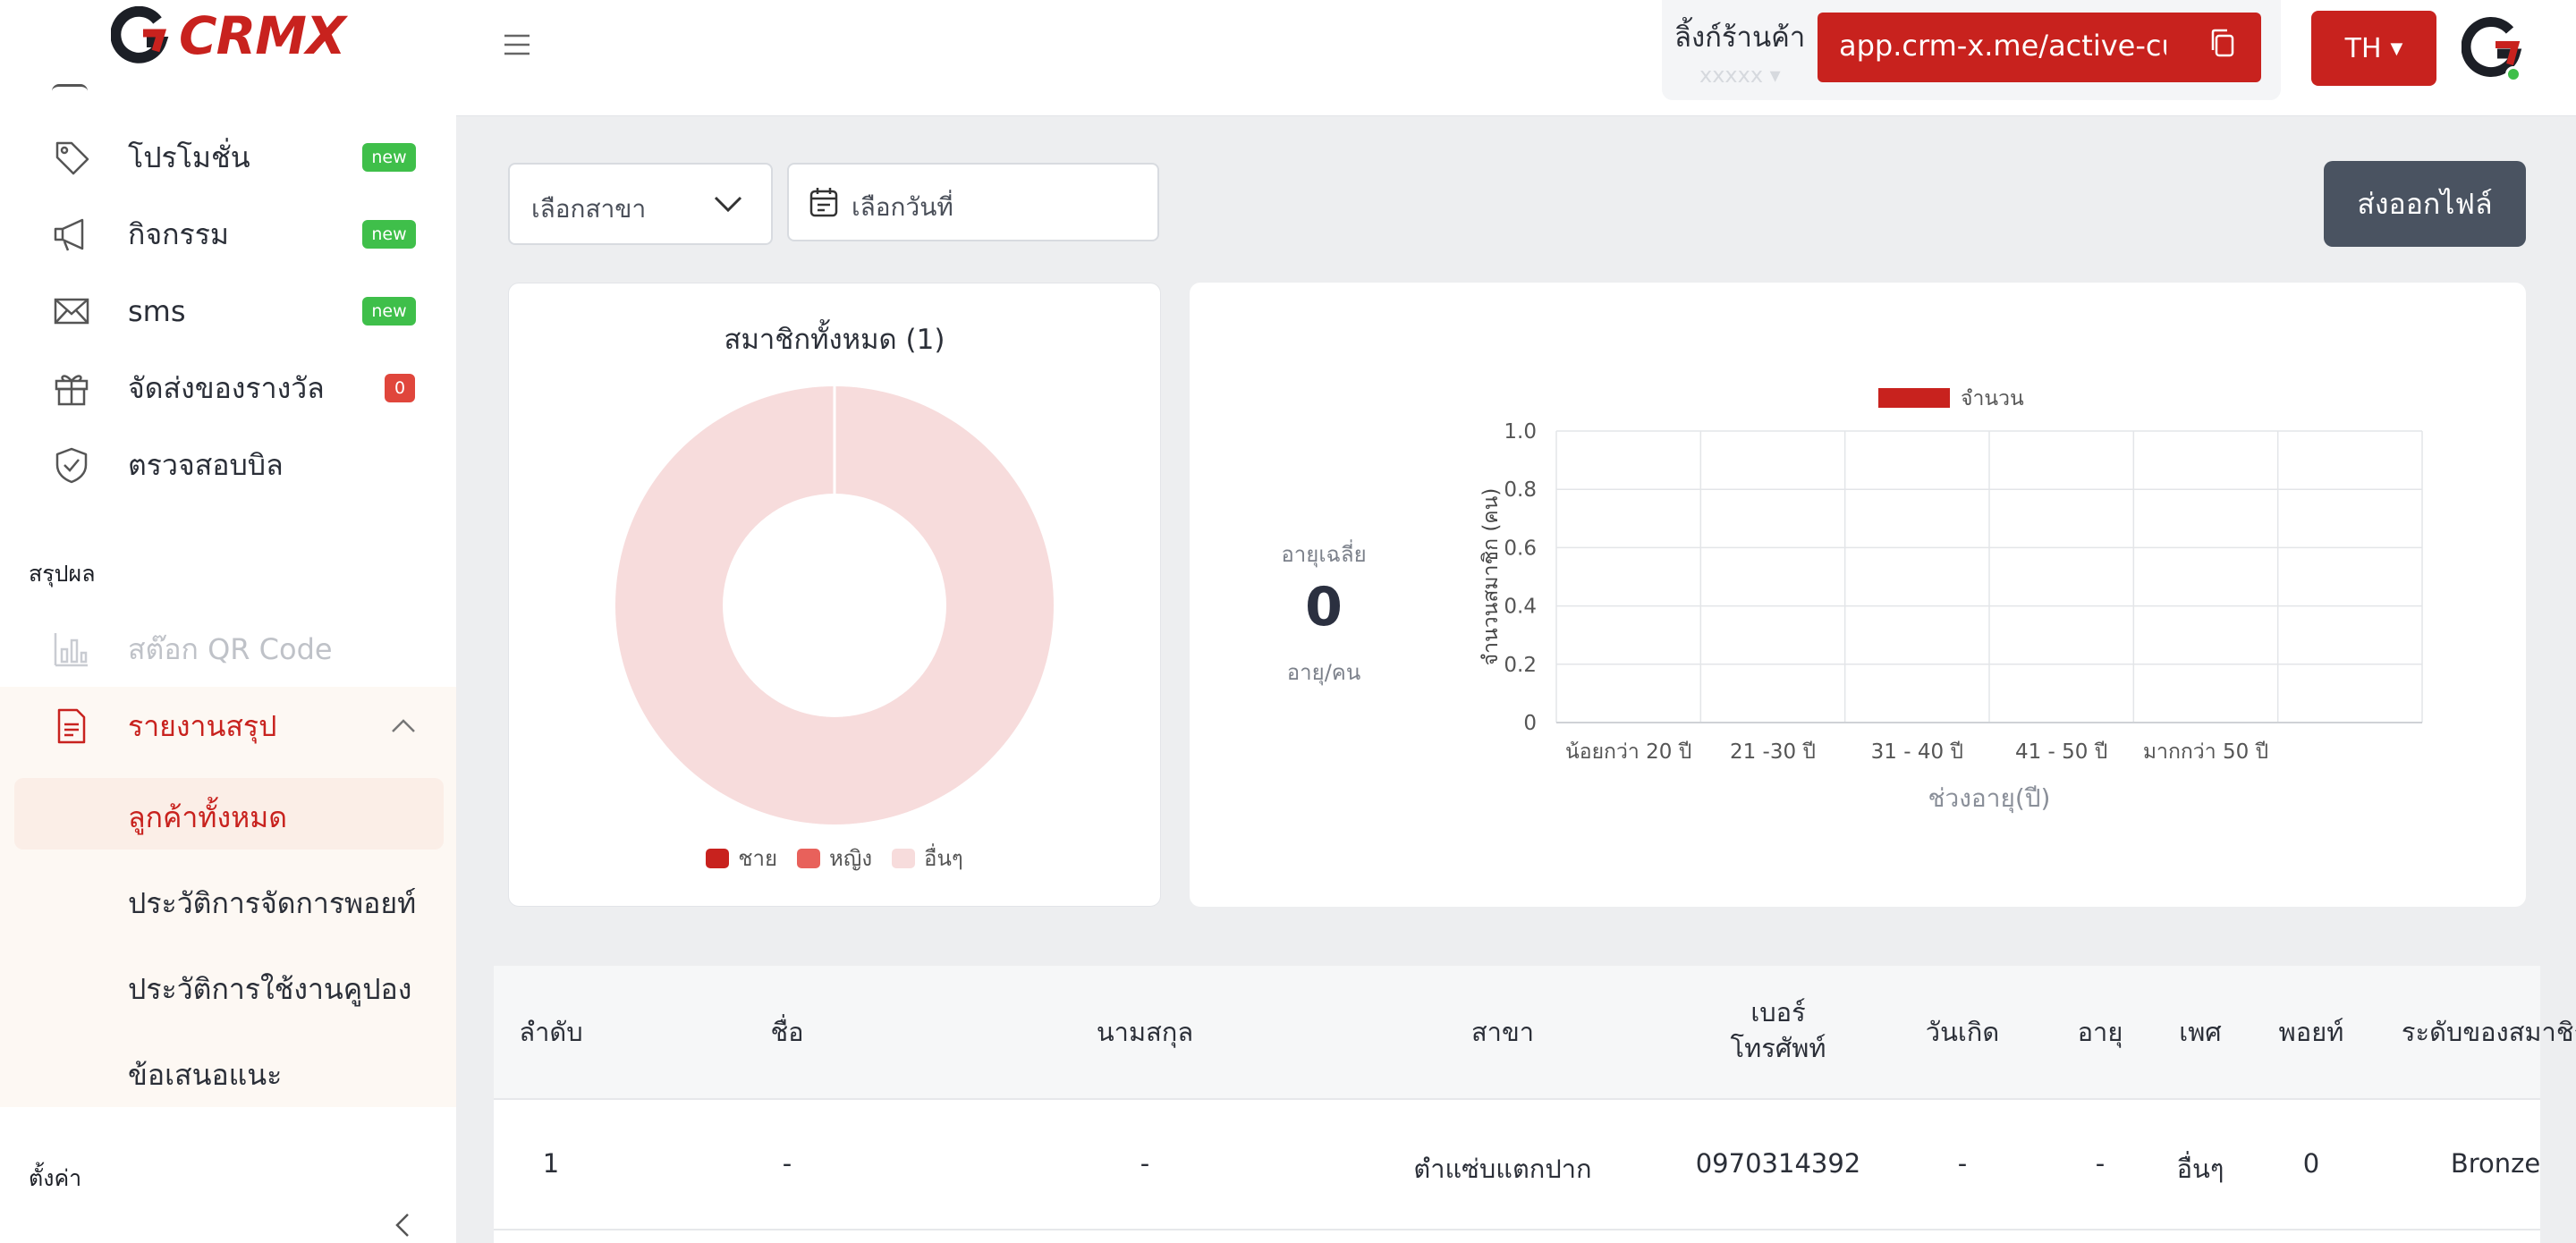  What do you see at coordinates (517, 45) in the screenshot?
I see `hamburger-menu-icon` at bounding box center [517, 45].